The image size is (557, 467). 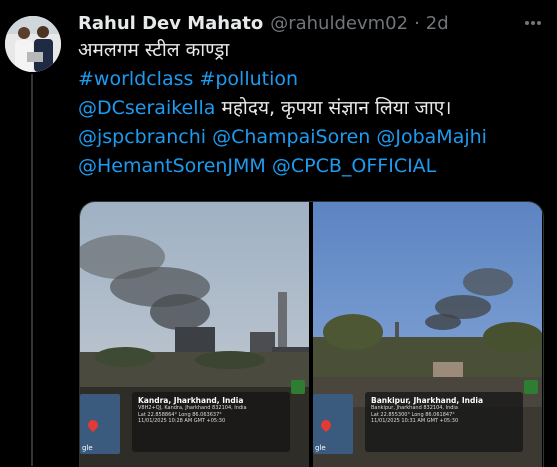 What do you see at coordinates (33, 44) in the screenshot?
I see `avatar` at bounding box center [33, 44].